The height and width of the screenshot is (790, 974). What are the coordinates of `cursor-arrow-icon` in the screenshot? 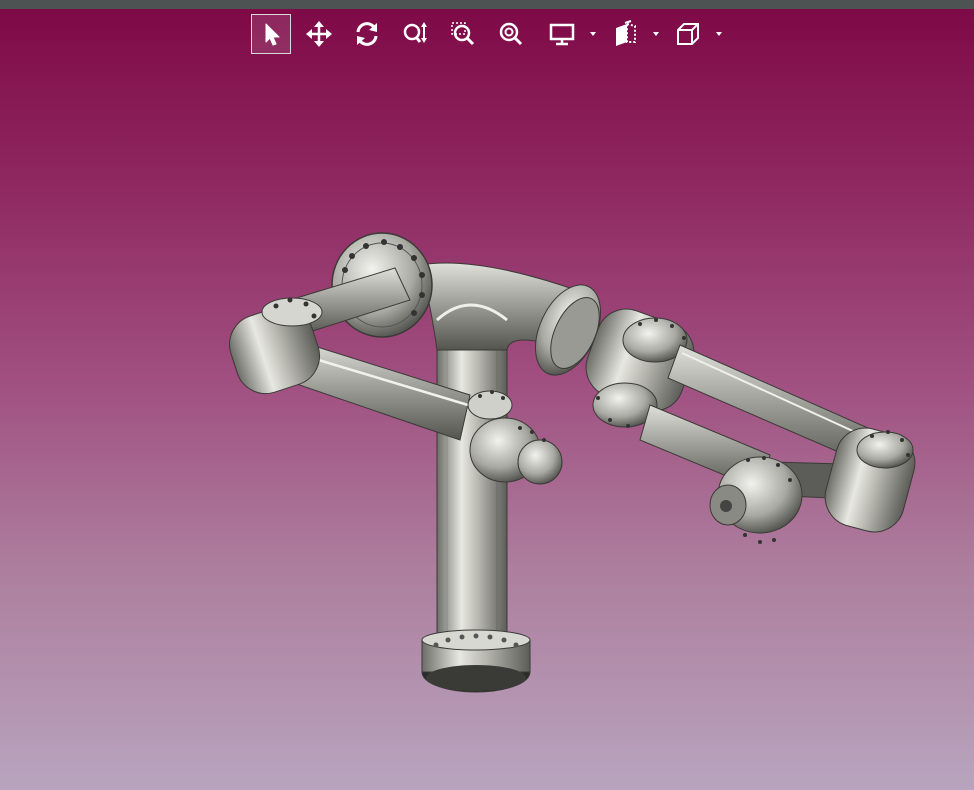 It's located at (272, 34).